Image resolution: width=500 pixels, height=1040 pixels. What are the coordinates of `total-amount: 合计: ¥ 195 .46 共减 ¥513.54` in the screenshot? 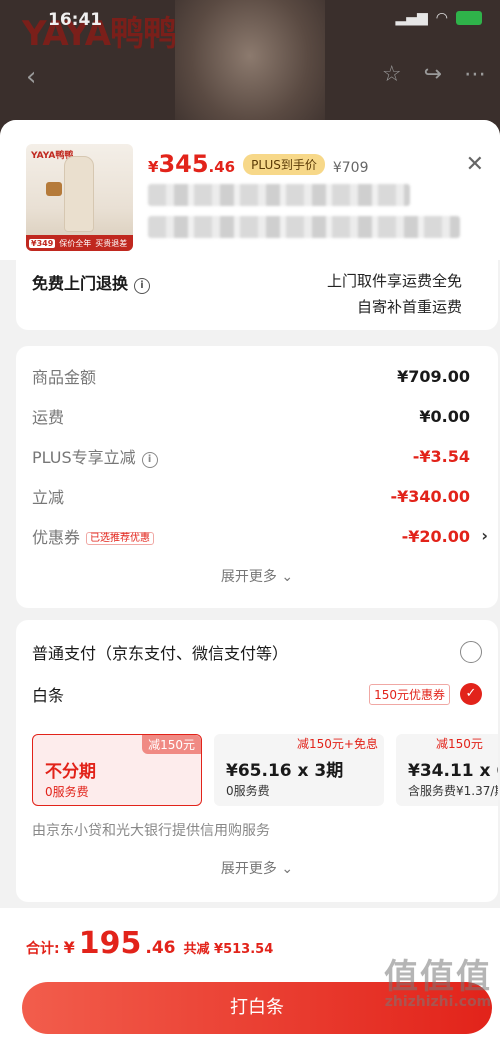 It's located at (149, 943).